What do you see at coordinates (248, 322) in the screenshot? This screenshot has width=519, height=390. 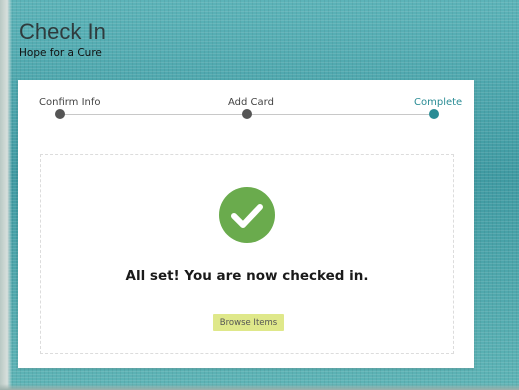 I see `browse-items-button: Browse Items` at bounding box center [248, 322].